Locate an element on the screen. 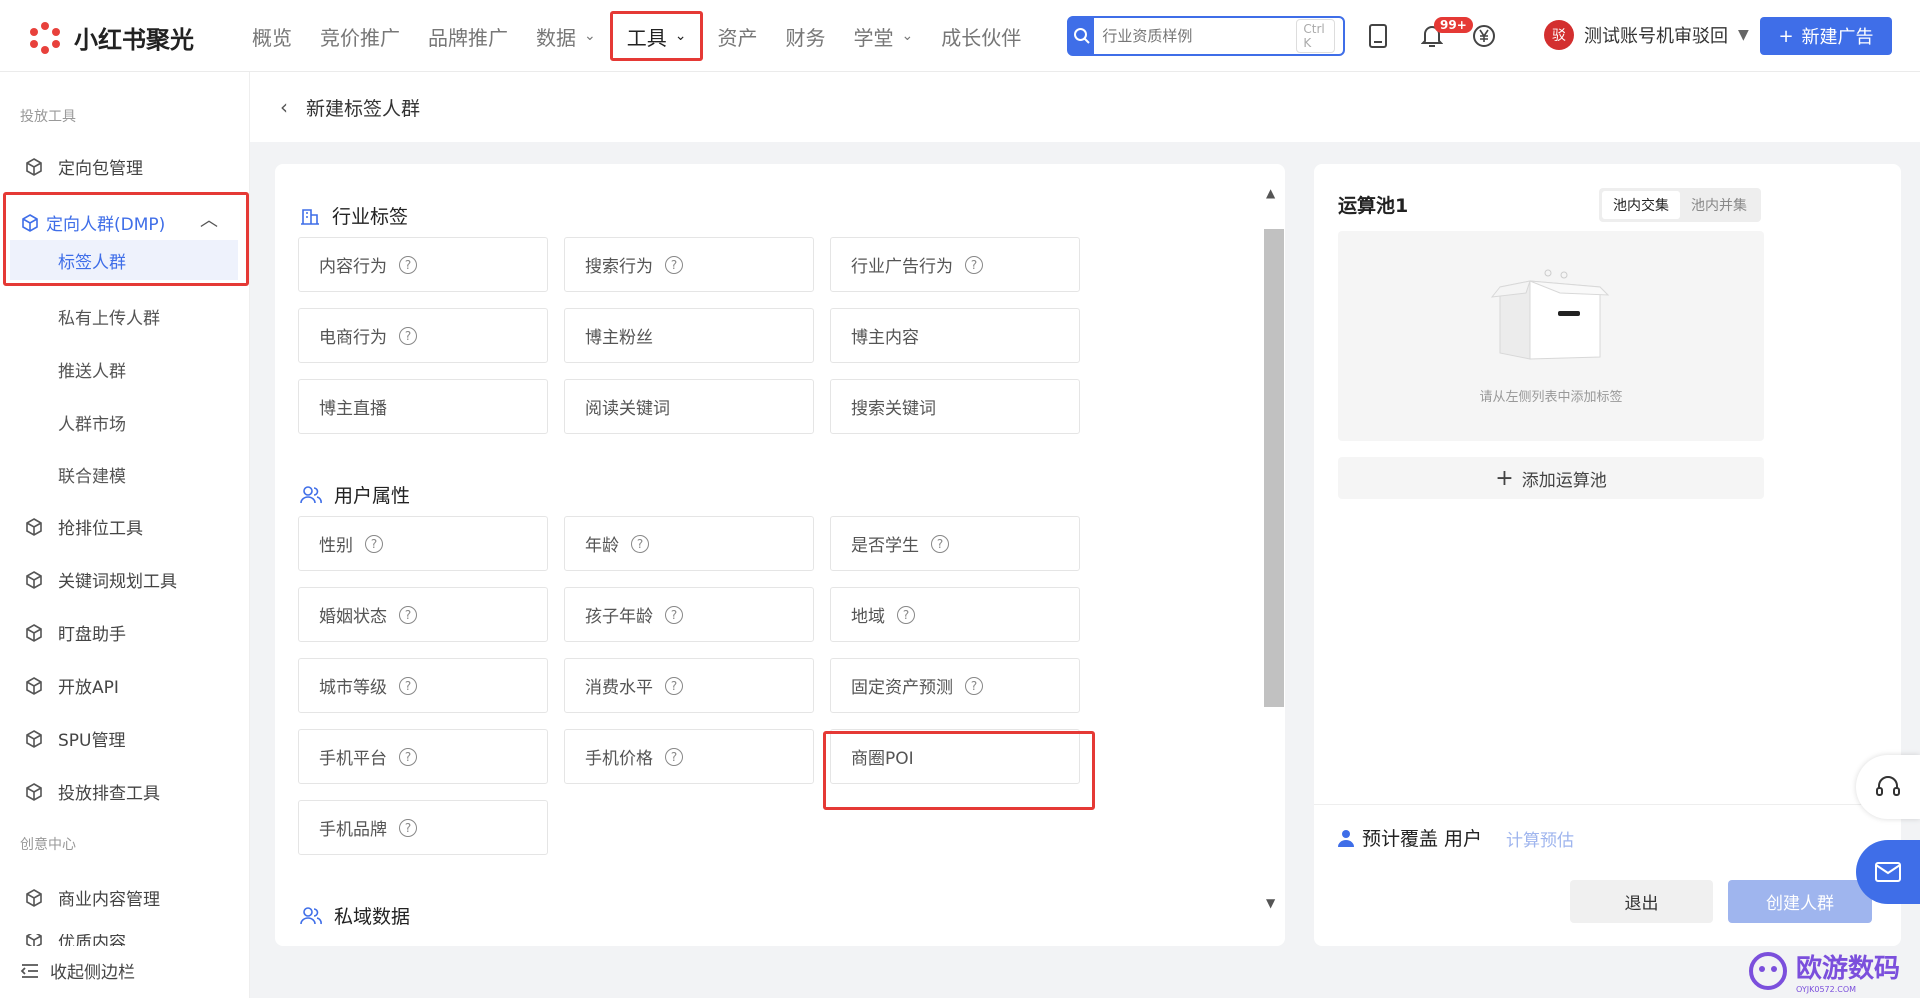 The width and height of the screenshot is (1920, 998). nav-brand: 品牌推广 is located at coordinates (468, 36).